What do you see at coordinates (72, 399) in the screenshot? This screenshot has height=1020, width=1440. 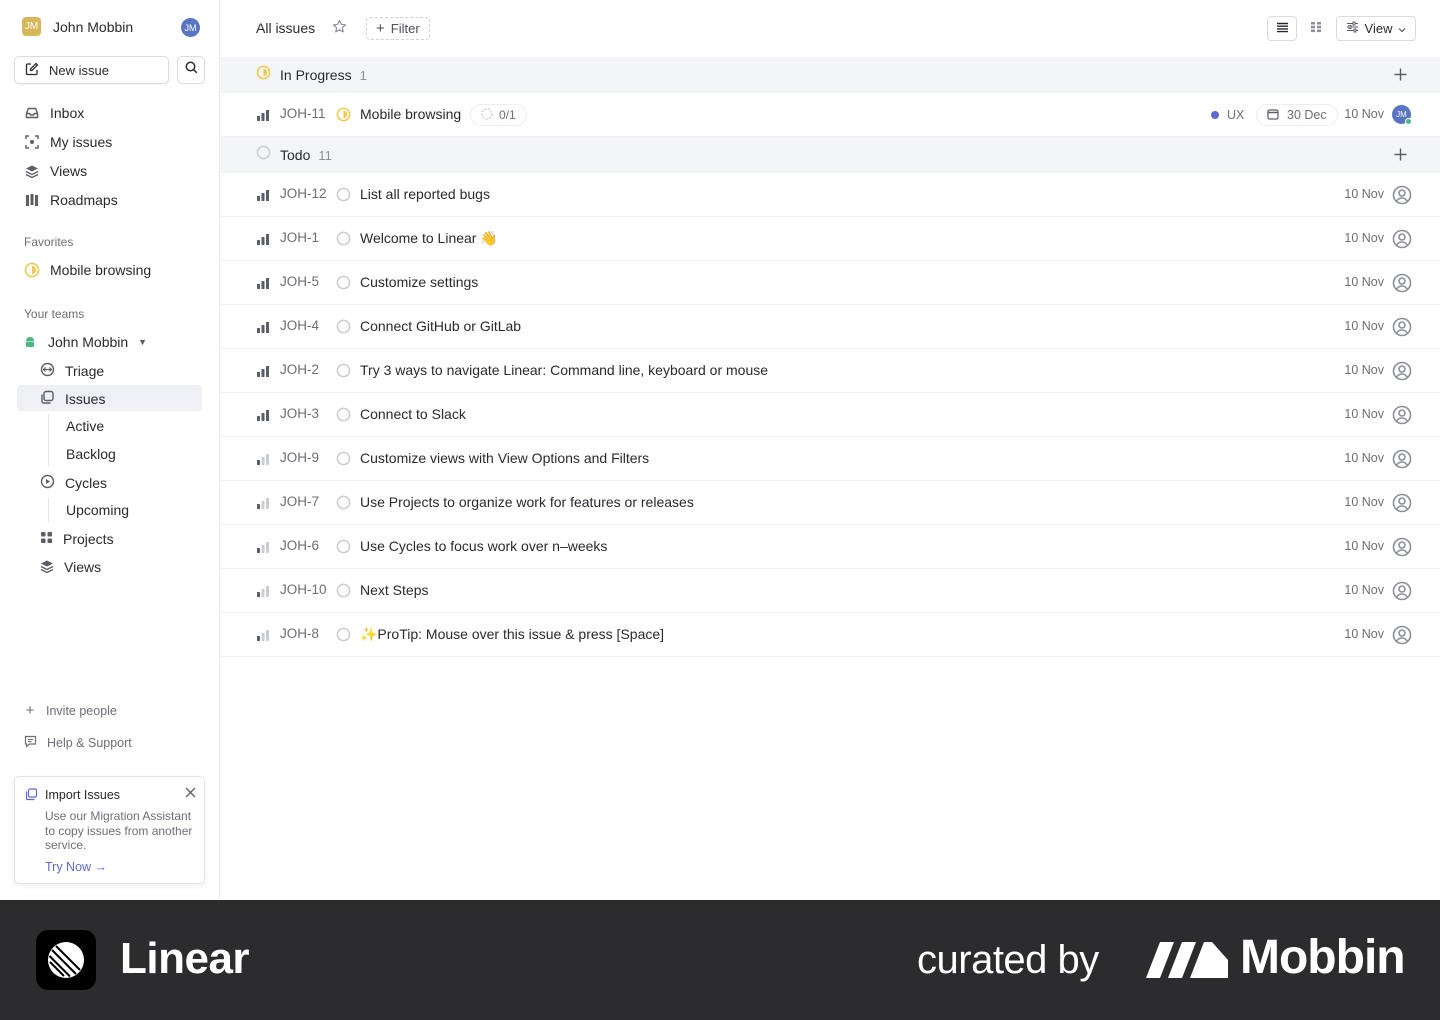 I see `team-issues: Issues` at bounding box center [72, 399].